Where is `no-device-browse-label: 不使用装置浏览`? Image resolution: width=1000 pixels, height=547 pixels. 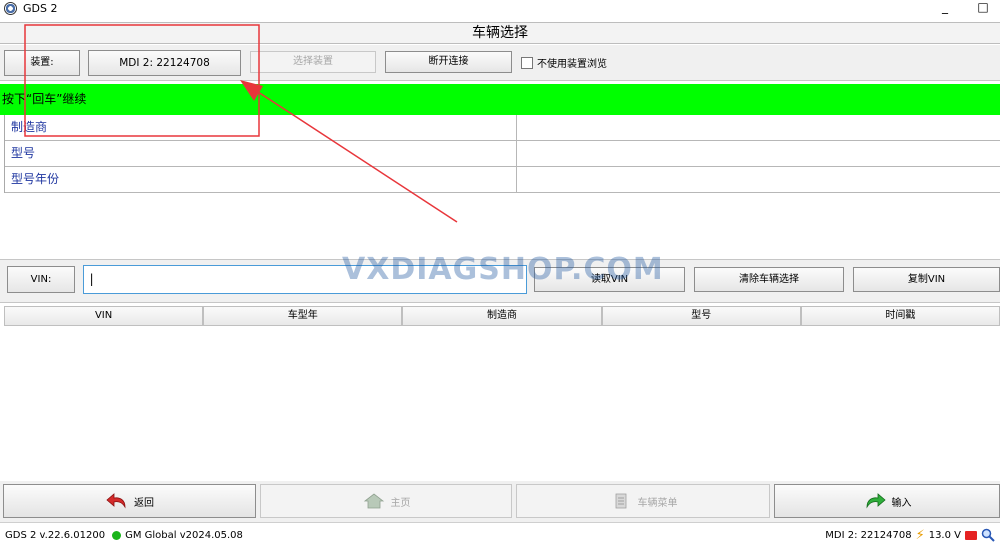 no-device-browse-label: 不使用装置浏览 is located at coordinates (572, 64).